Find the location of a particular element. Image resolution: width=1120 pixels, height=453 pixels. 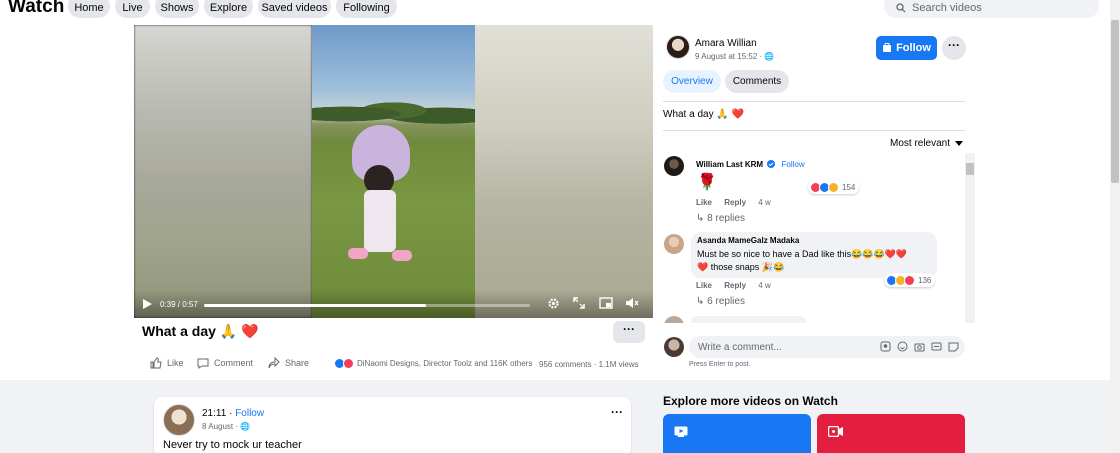

share-arrow-icon is located at coordinates (274, 363).